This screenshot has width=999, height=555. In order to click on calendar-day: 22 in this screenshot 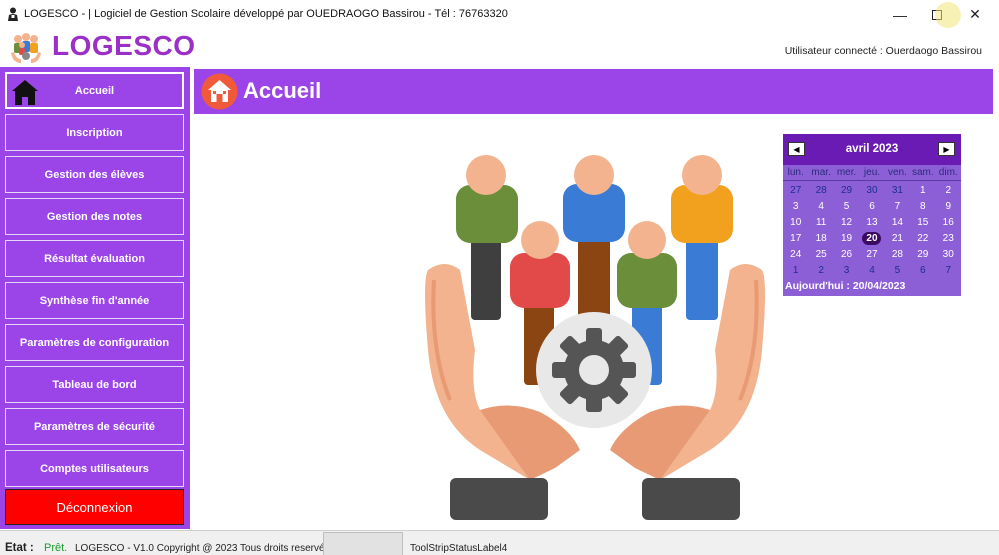, I will do `click(922, 239)`.